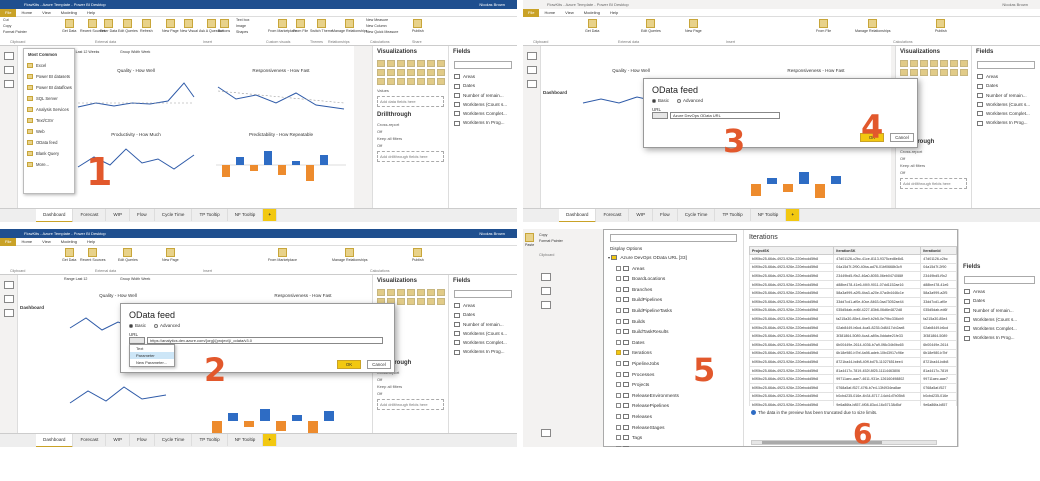 This screenshot has width=1040, height=481. Describe the element at coordinates (673, 291) in the screenshot. I see `navigator-item: Branches` at that location.